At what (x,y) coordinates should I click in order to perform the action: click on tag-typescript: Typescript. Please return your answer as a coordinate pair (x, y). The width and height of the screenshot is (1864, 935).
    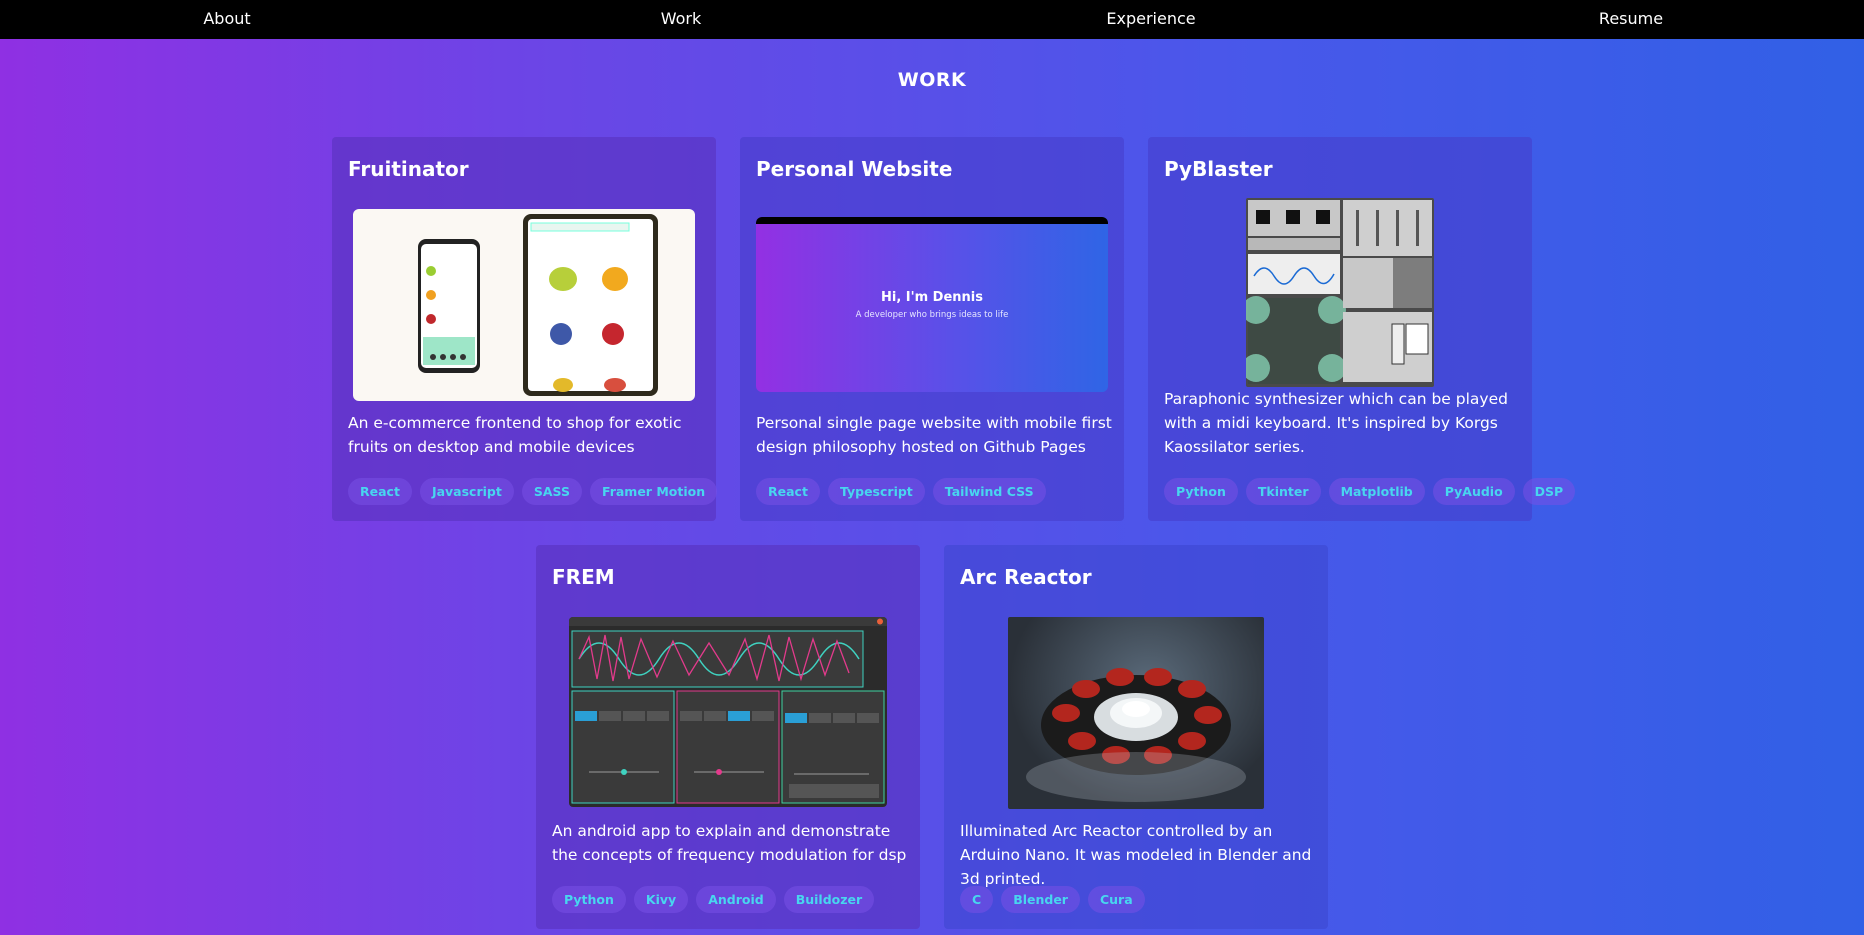
    Looking at the image, I should click on (876, 491).